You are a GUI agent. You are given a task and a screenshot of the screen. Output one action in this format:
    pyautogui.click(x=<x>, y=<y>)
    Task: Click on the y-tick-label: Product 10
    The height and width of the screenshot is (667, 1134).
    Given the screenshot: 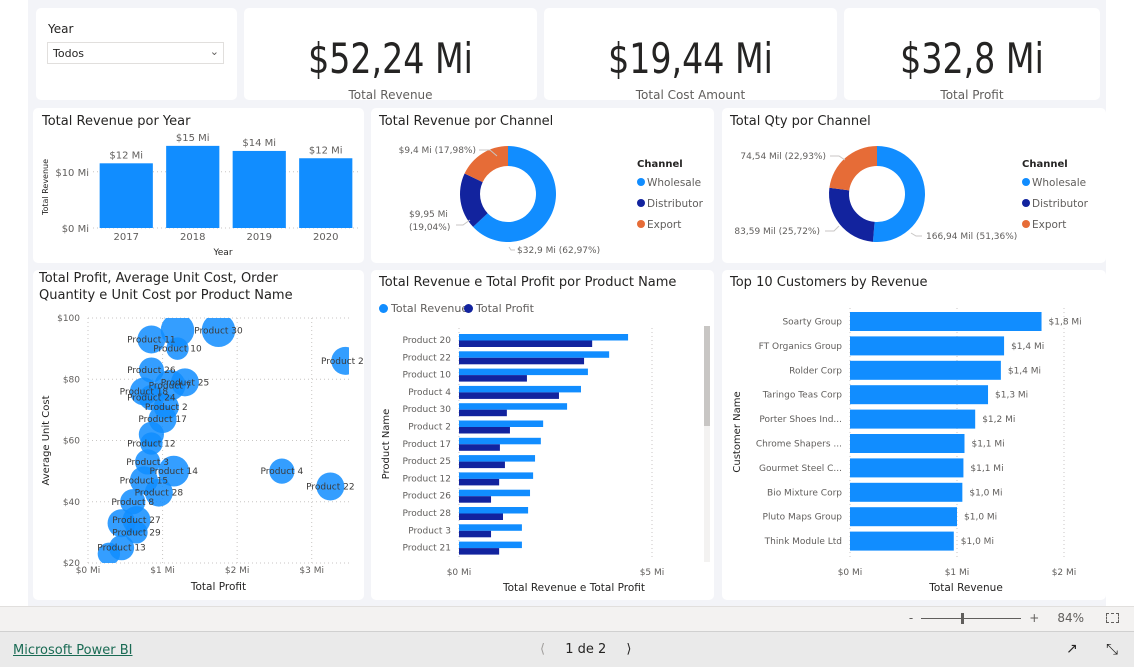 What is the action you would take?
    pyautogui.click(x=427, y=376)
    